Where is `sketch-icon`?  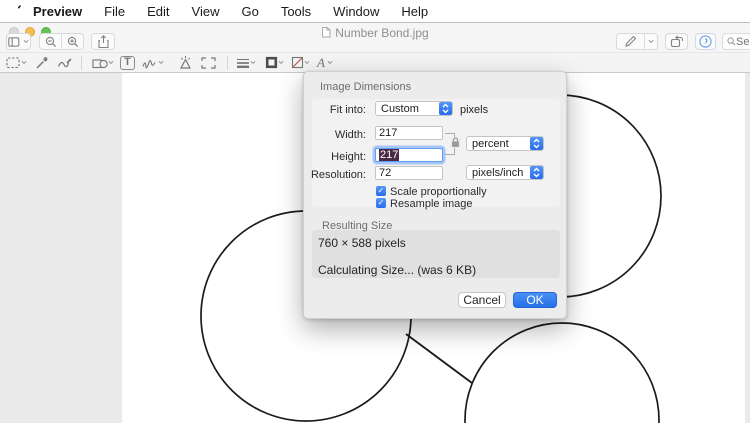
sketch-icon is located at coordinates (64, 63).